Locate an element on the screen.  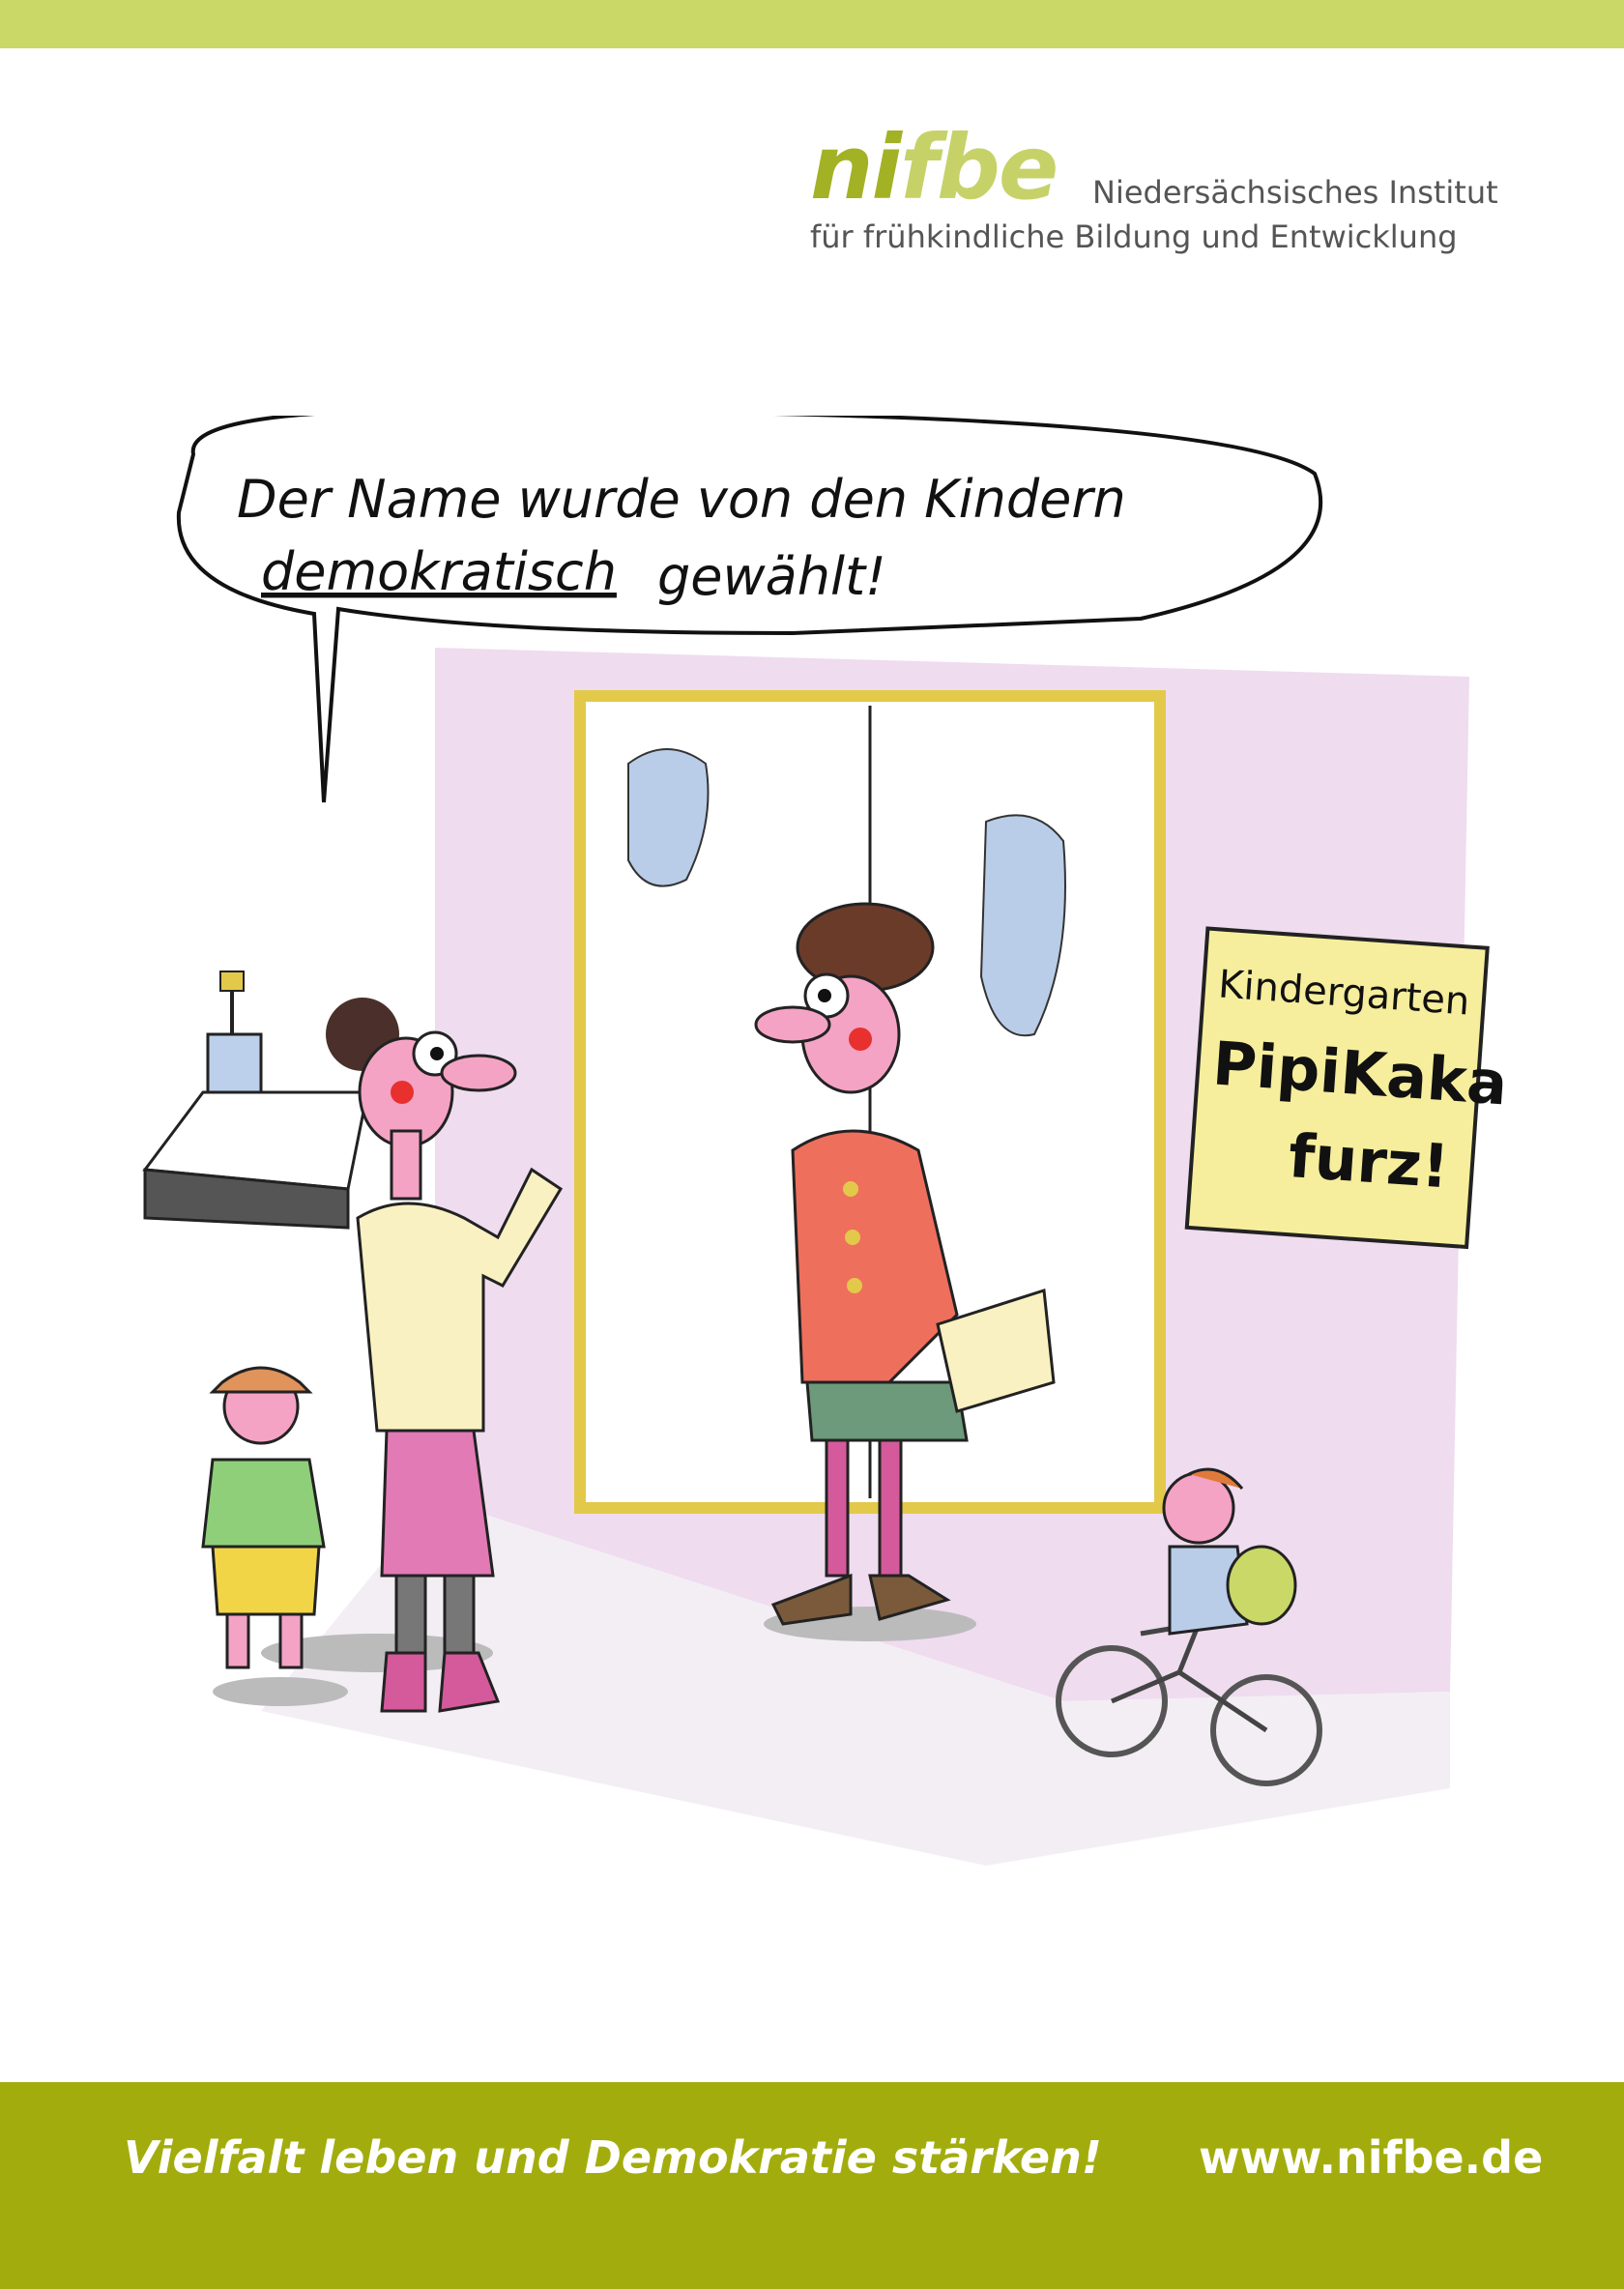
kindergarten-sign: Kindergarten PipiKaka- furz! is located at coordinates (1346, 1088).